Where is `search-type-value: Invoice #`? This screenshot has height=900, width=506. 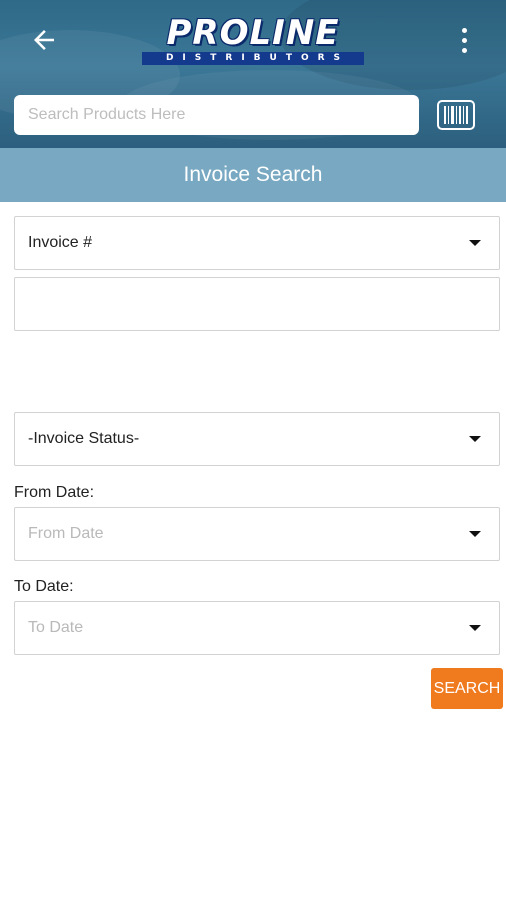 search-type-value: Invoice # is located at coordinates (60, 242).